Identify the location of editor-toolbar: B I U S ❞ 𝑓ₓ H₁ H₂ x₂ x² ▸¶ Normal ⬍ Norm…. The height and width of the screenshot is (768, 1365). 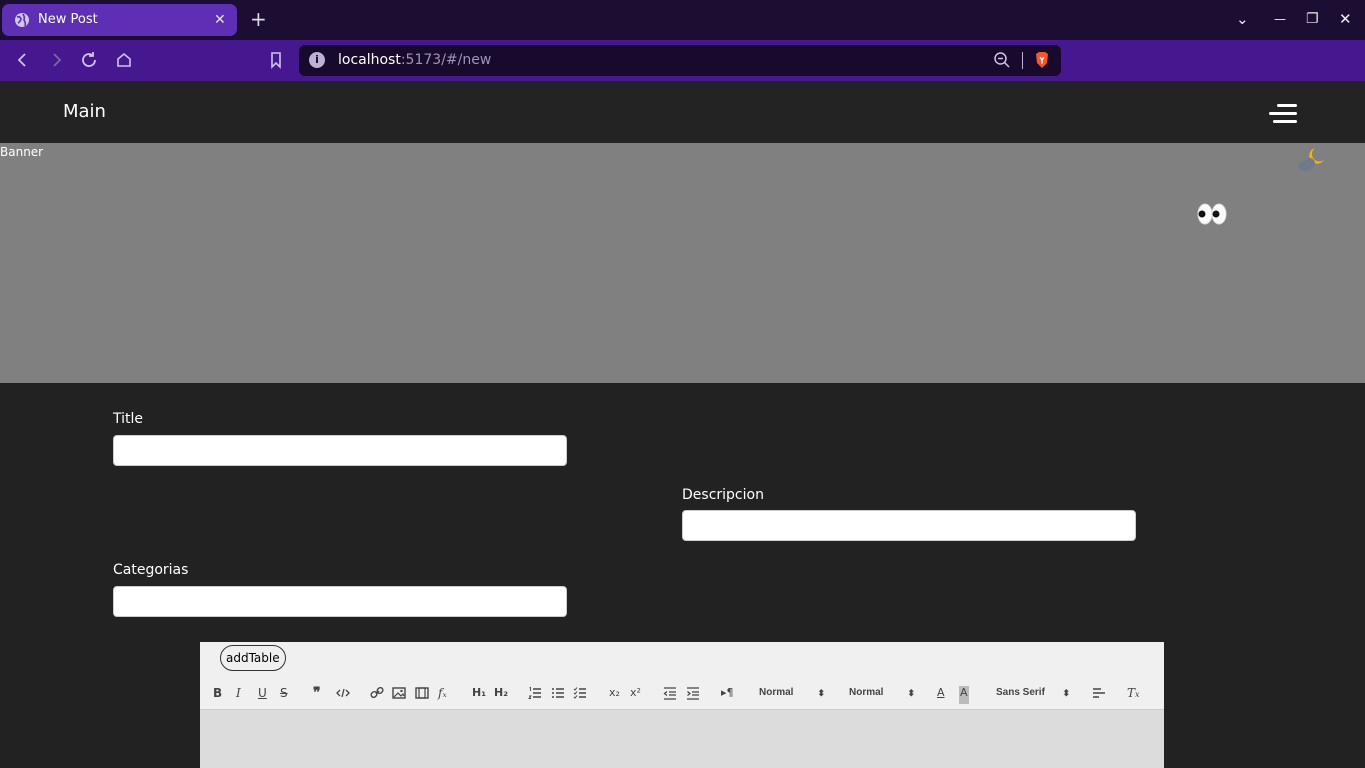
(682, 692).